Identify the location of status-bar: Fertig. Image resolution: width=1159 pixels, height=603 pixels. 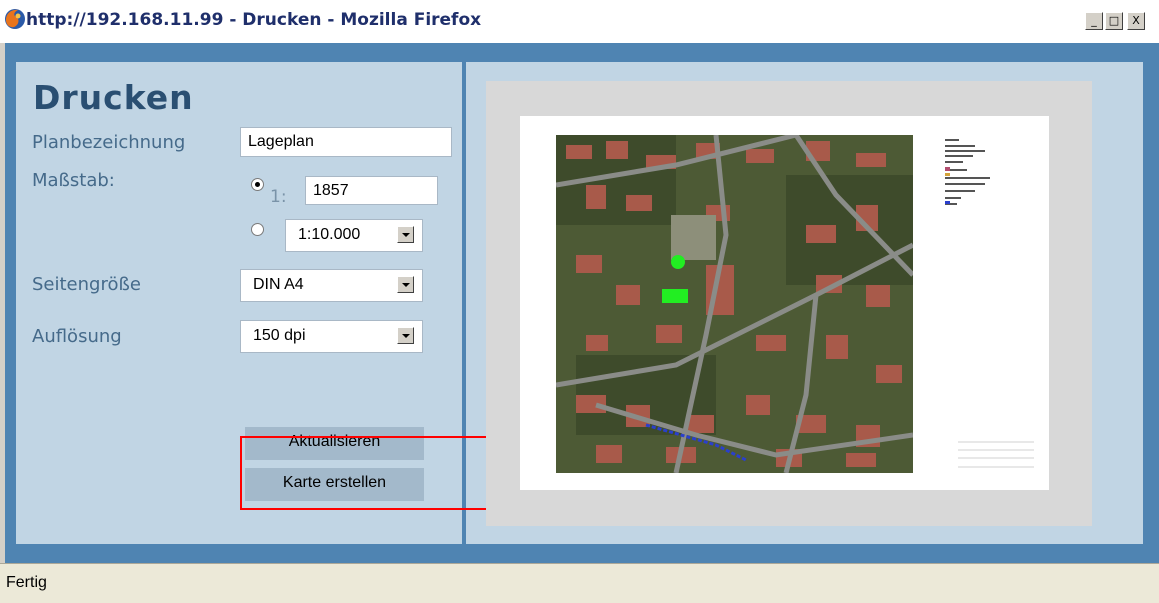
(579, 583).